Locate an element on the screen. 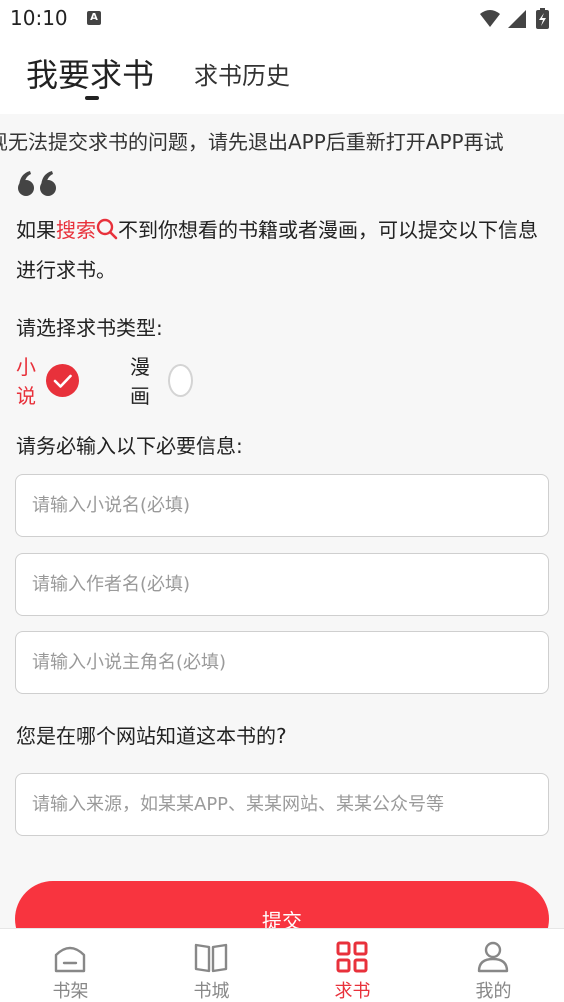  status-time: 10:10 is located at coordinates (39, 18).